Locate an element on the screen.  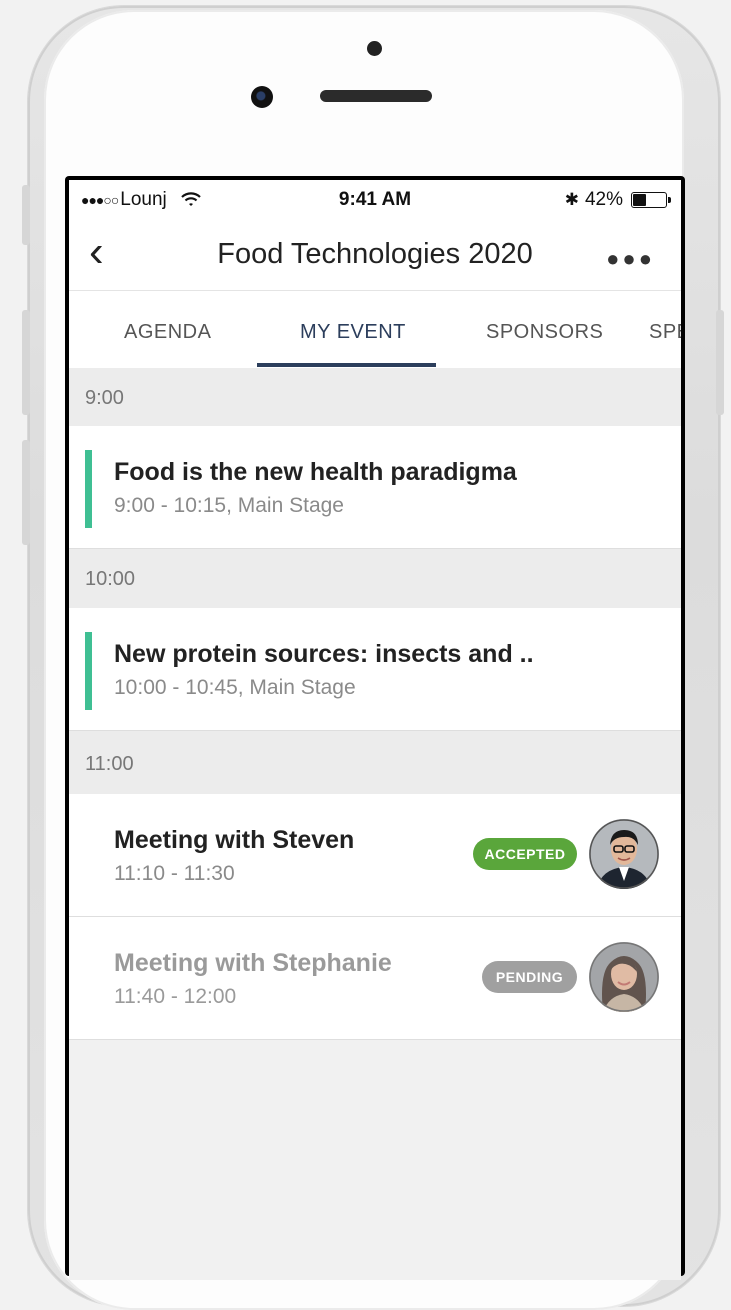
meeting-title: Meeting with Stephanie is located at coordinates (253, 963).